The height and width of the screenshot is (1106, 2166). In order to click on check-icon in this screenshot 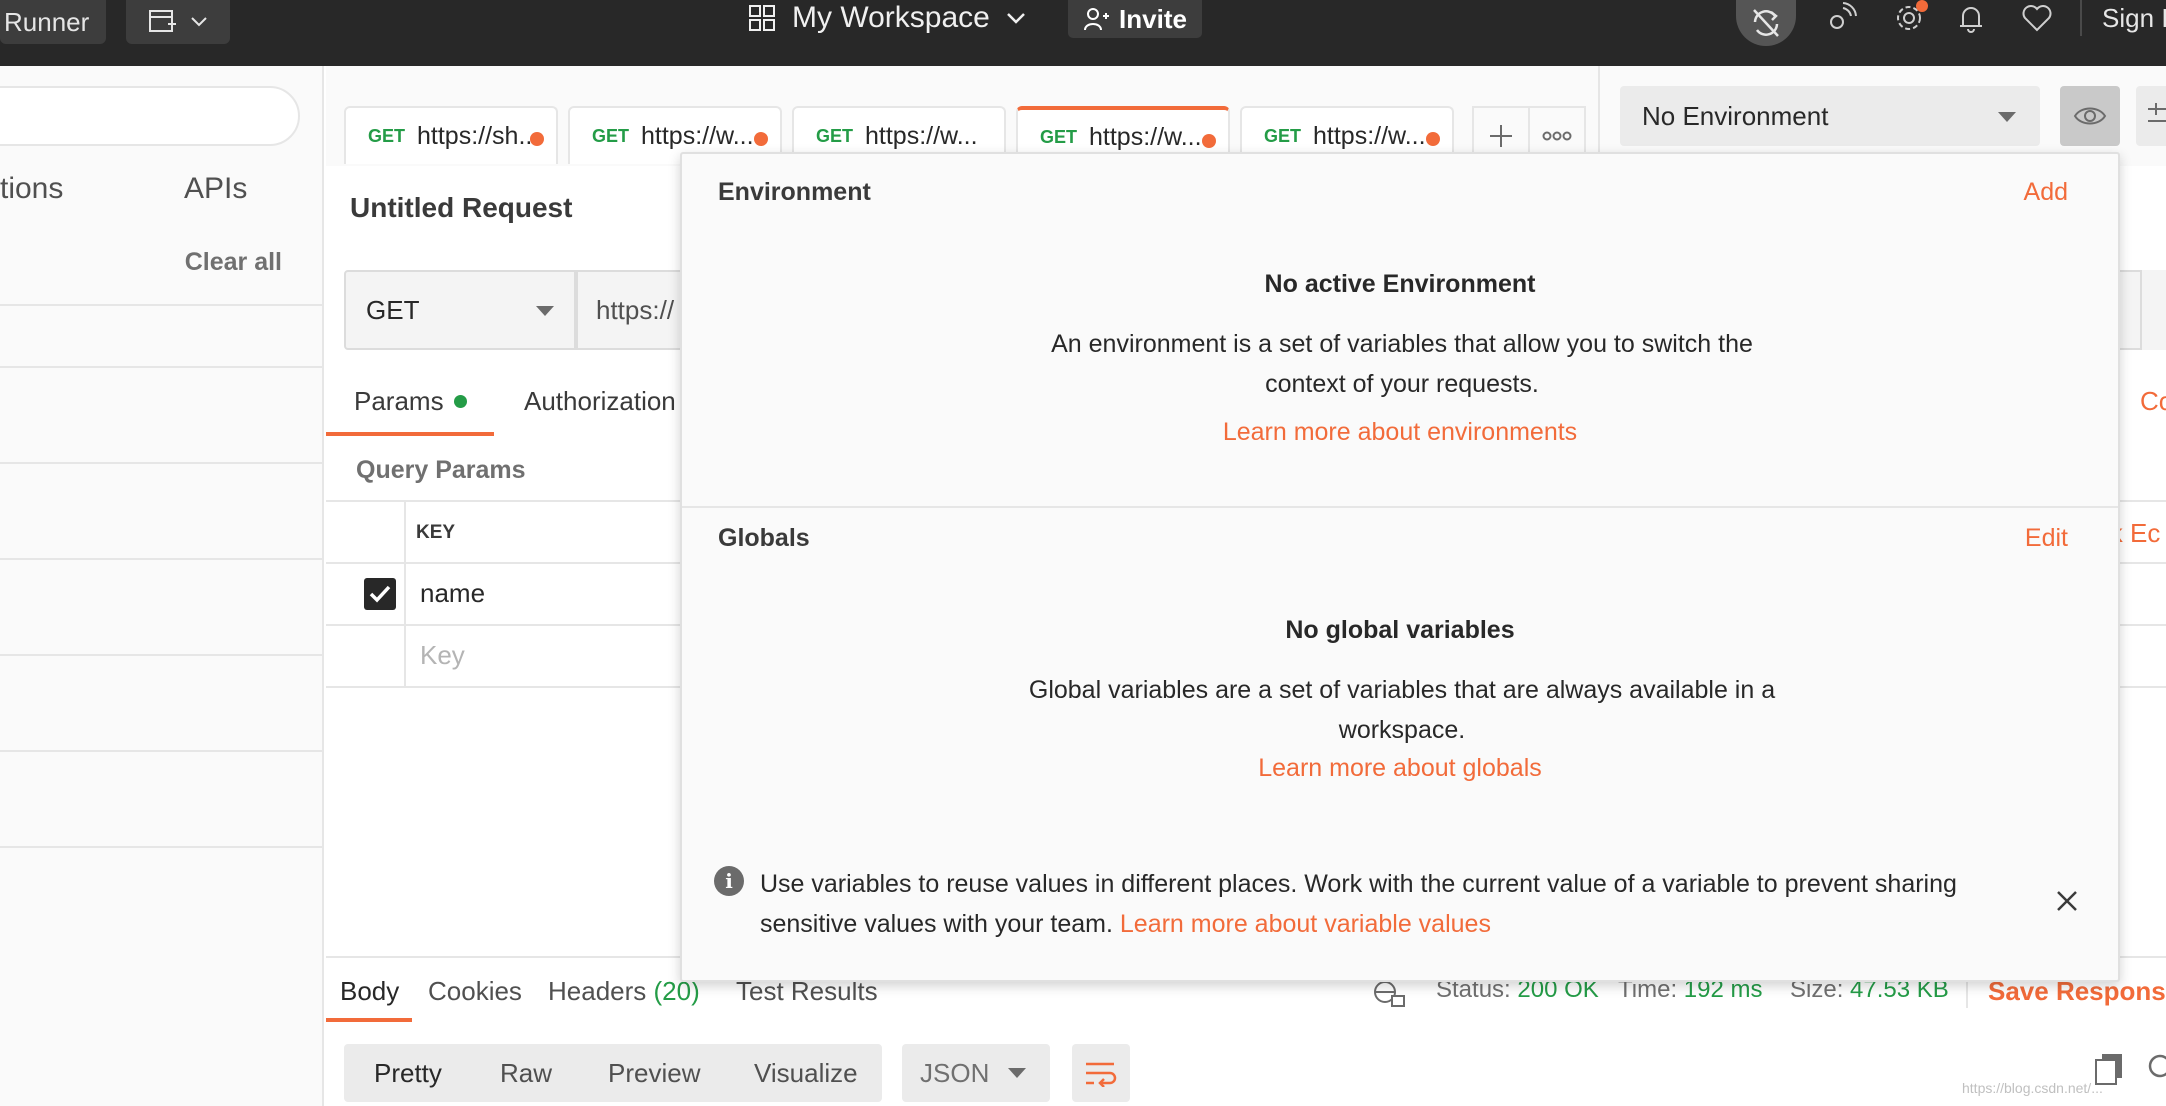, I will do `click(380, 594)`.